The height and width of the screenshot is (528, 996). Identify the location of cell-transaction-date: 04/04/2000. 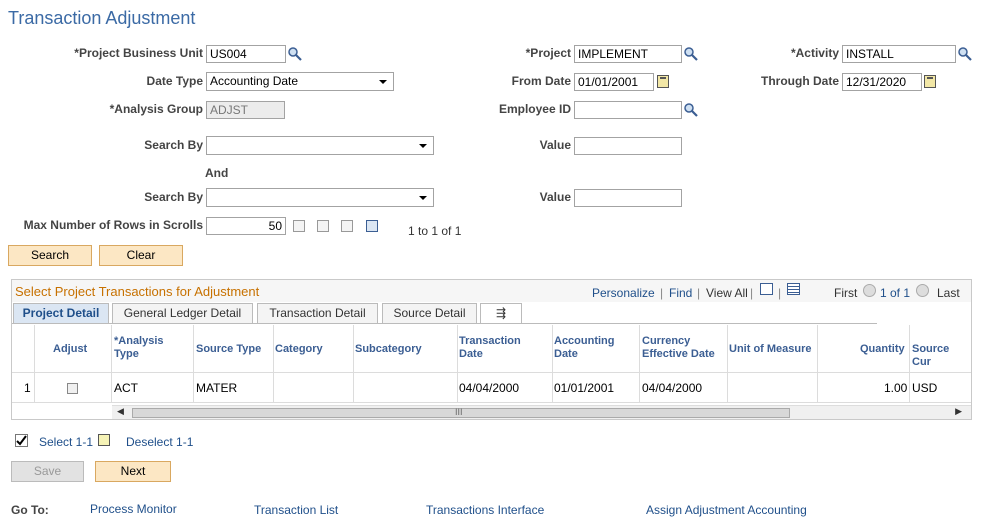
(489, 388).